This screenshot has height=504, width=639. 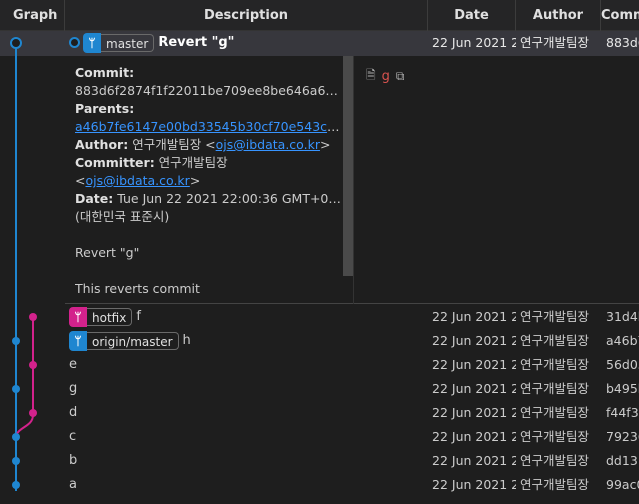 I want to click on commit-date: 22 Jun 2021 21:57, so click(x=474, y=364).